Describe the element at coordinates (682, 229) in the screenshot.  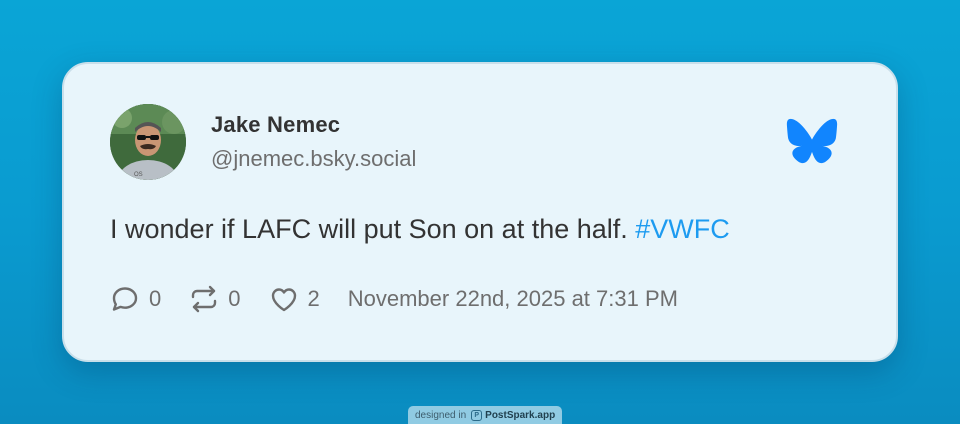
I see `hashtag-link: #VWFC` at that location.